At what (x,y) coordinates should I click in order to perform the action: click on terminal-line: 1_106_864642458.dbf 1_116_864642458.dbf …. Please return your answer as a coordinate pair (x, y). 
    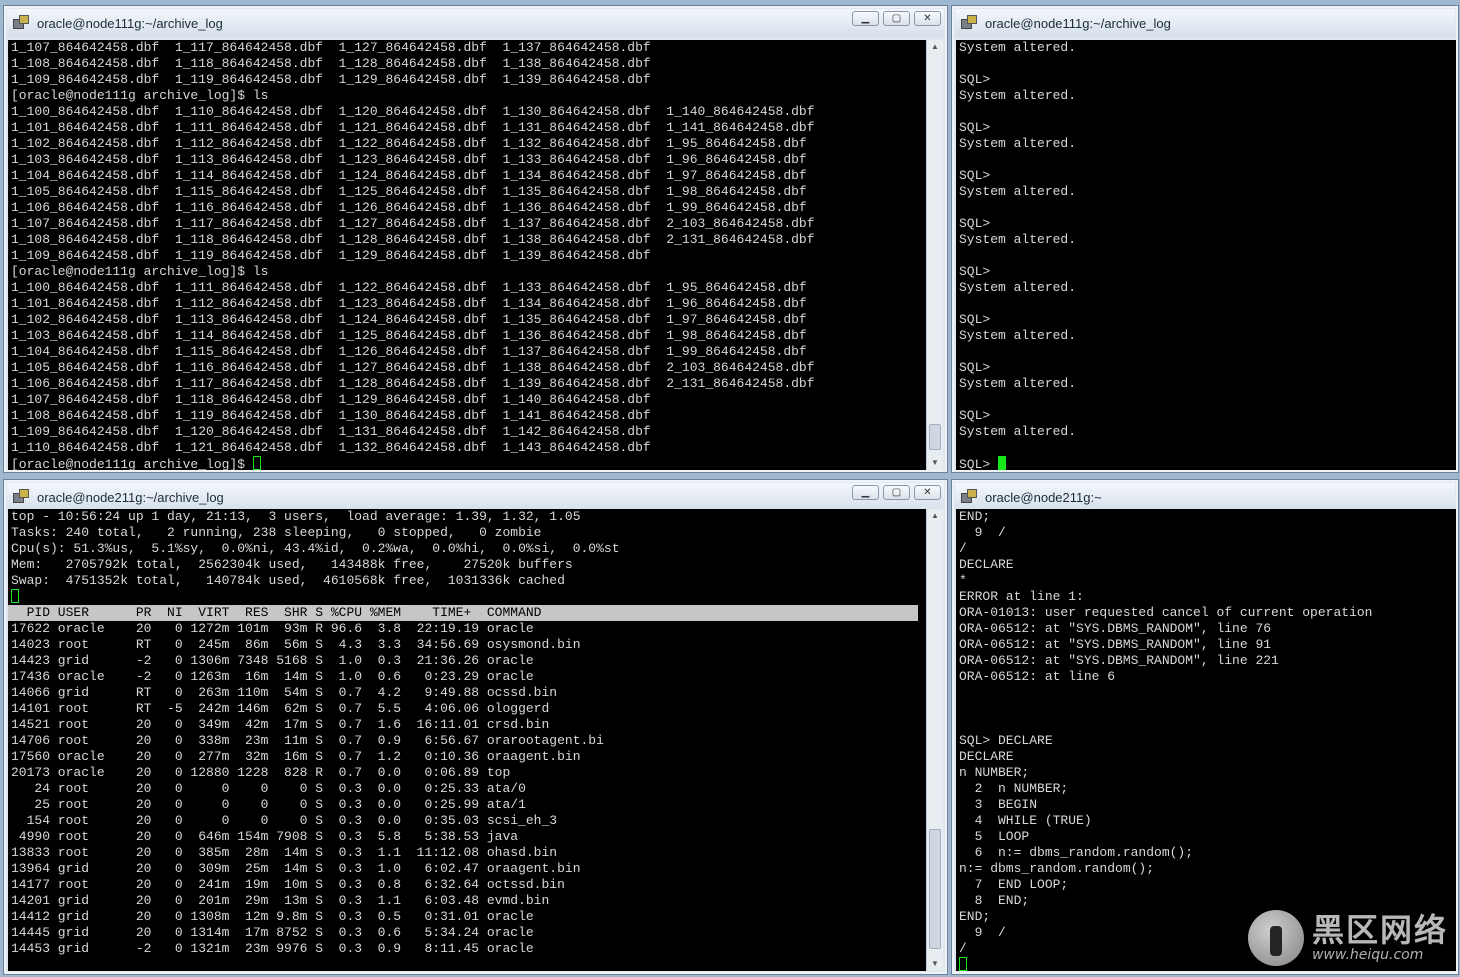
    Looking at the image, I should click on (409, 207).